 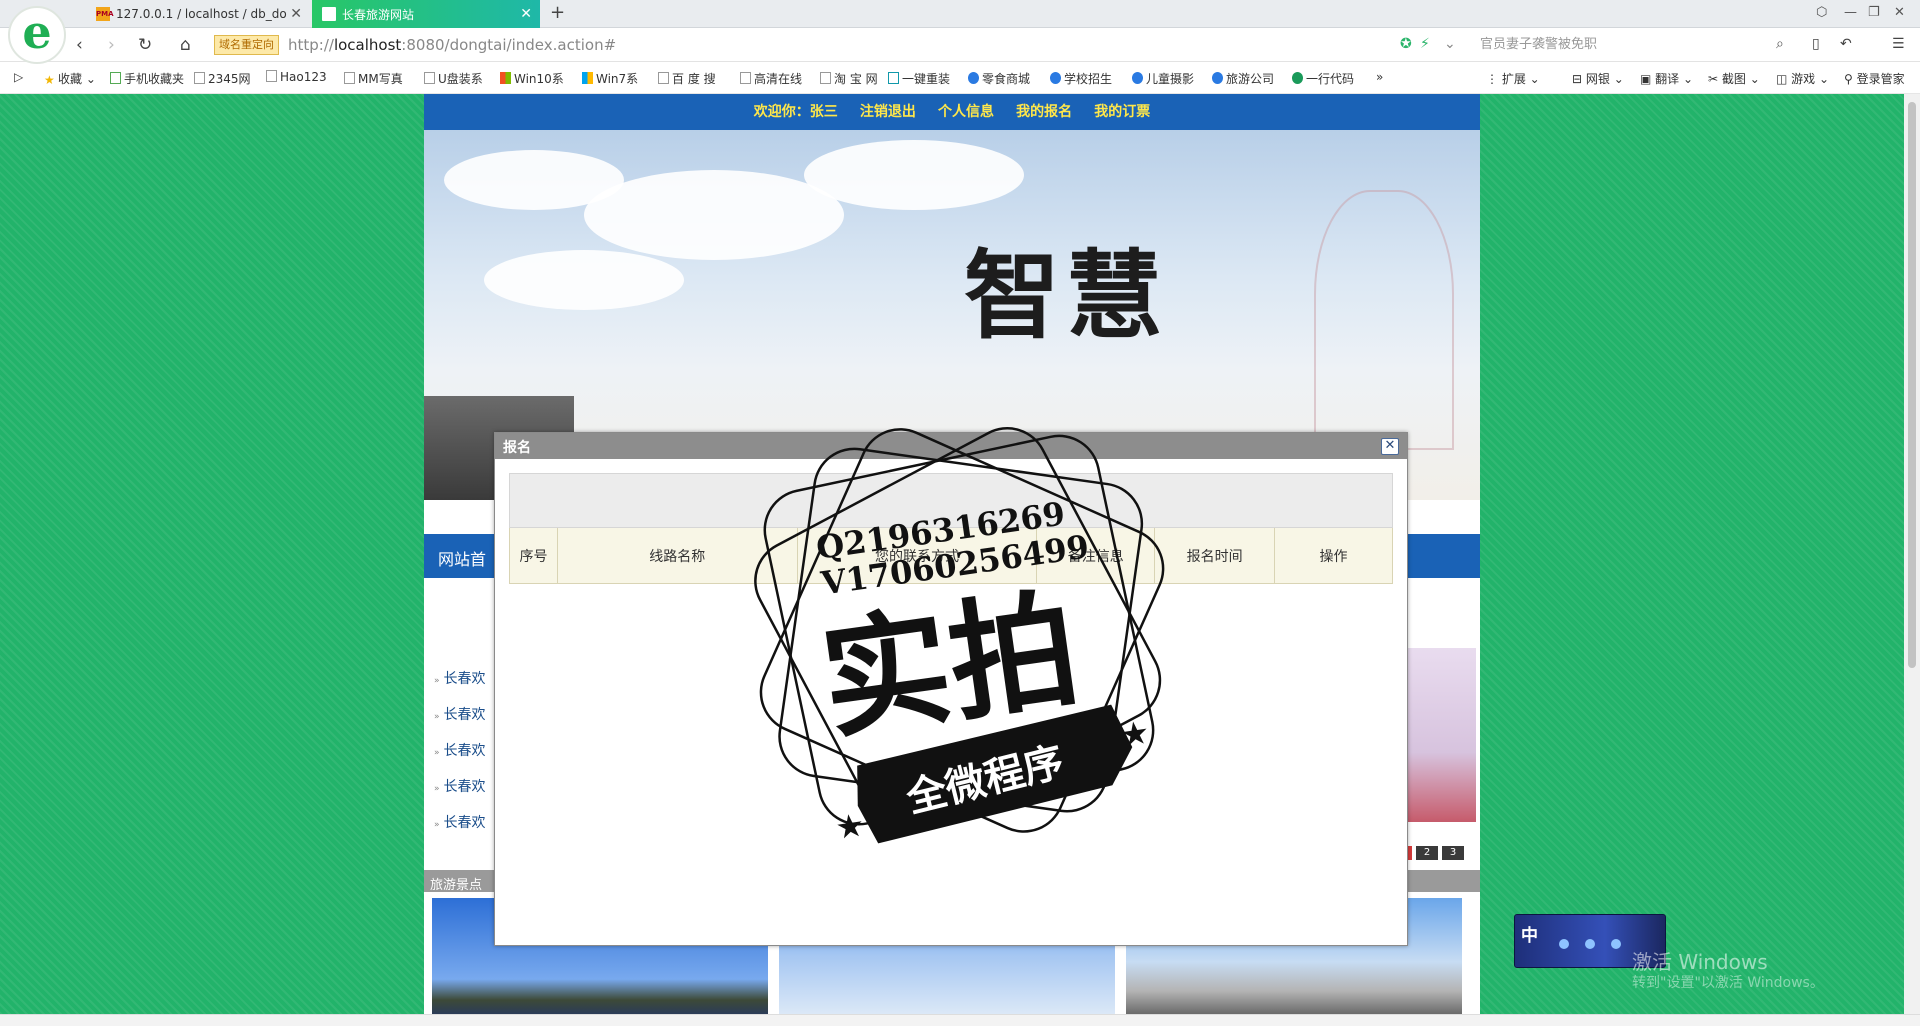 I want to click on bookmark-item: Win10系, so click(x=532, y=78).